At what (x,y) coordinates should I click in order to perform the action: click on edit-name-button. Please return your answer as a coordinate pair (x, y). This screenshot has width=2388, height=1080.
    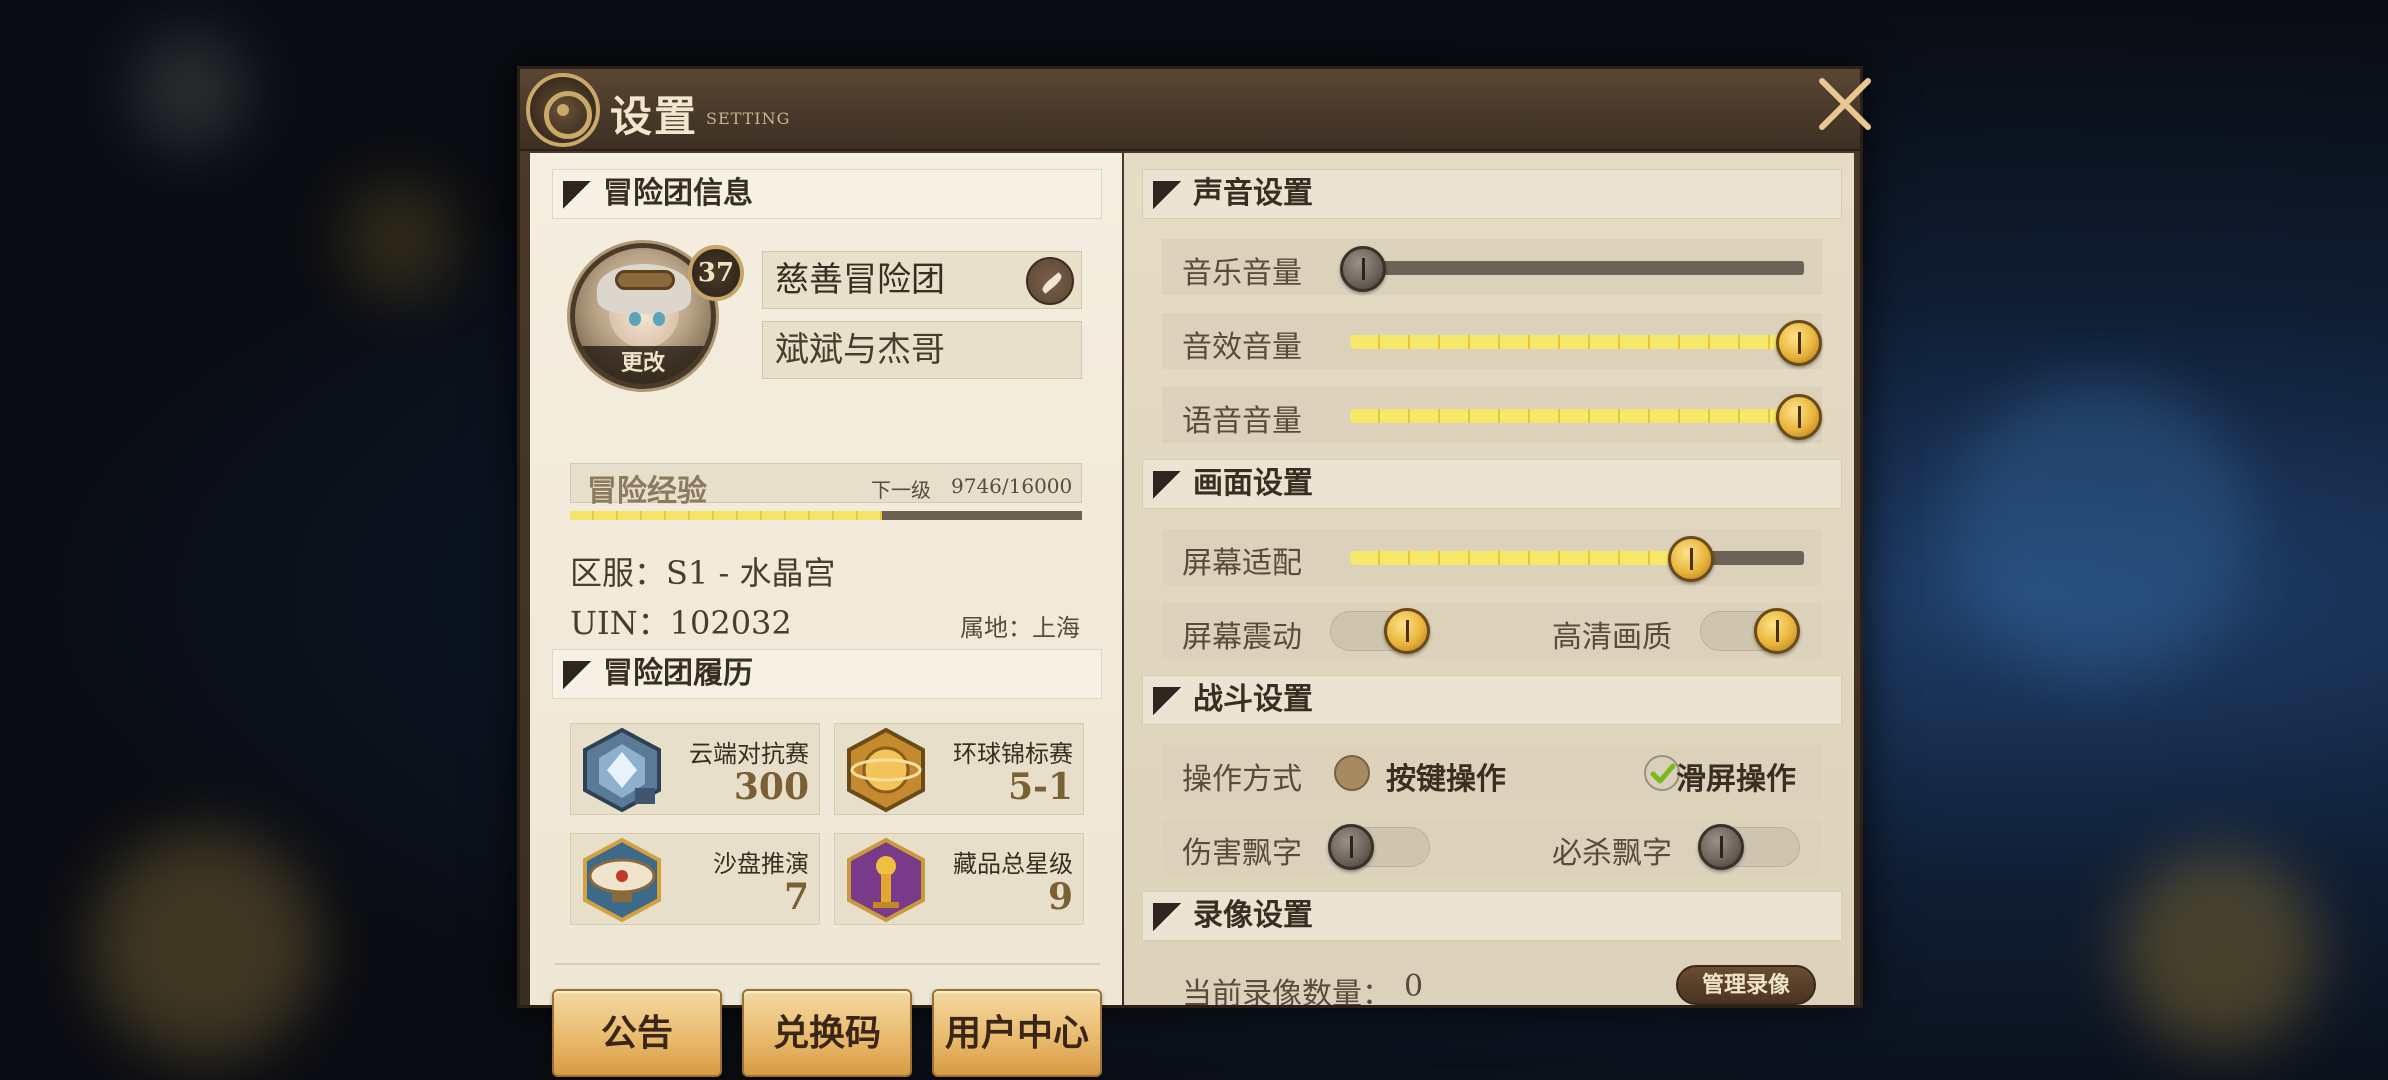
    Looking at the image, I should click on (1050, 281).